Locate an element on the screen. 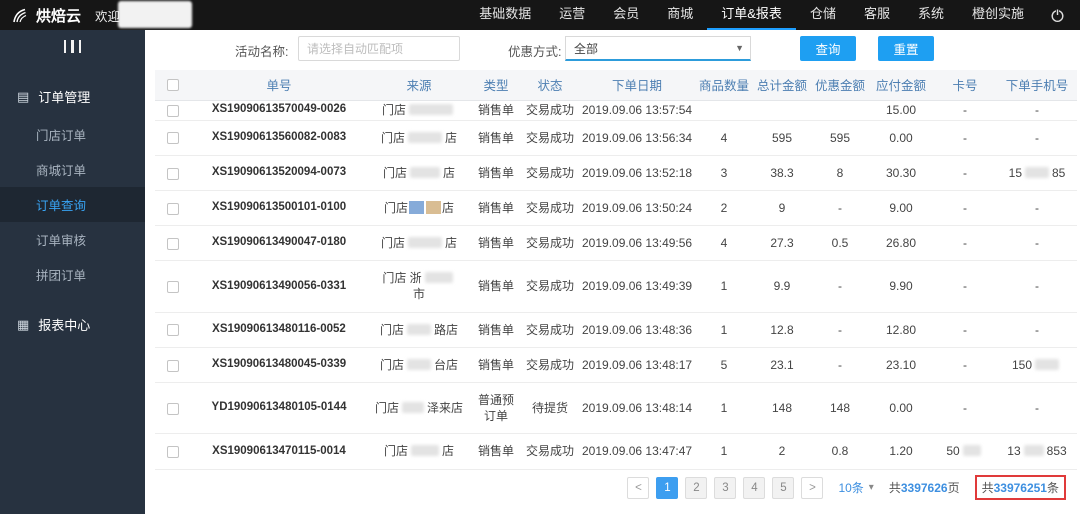 Image resolution: width=1080 pixels, height=514 pixels. column-header: 总计金额 is located at coordinates (782, 85).